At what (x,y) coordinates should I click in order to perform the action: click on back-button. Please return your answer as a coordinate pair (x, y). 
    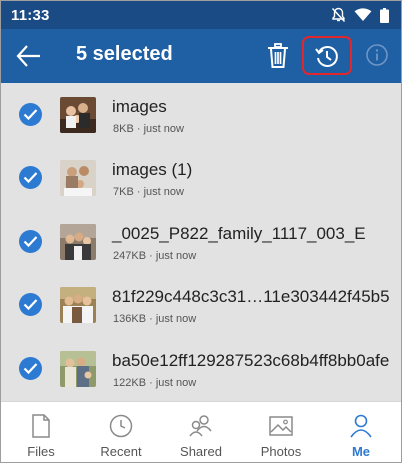
    Looking at the image, I should click on (29, 56).